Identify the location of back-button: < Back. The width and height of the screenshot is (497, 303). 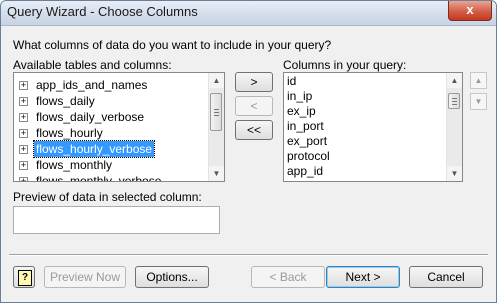
(288, 277).